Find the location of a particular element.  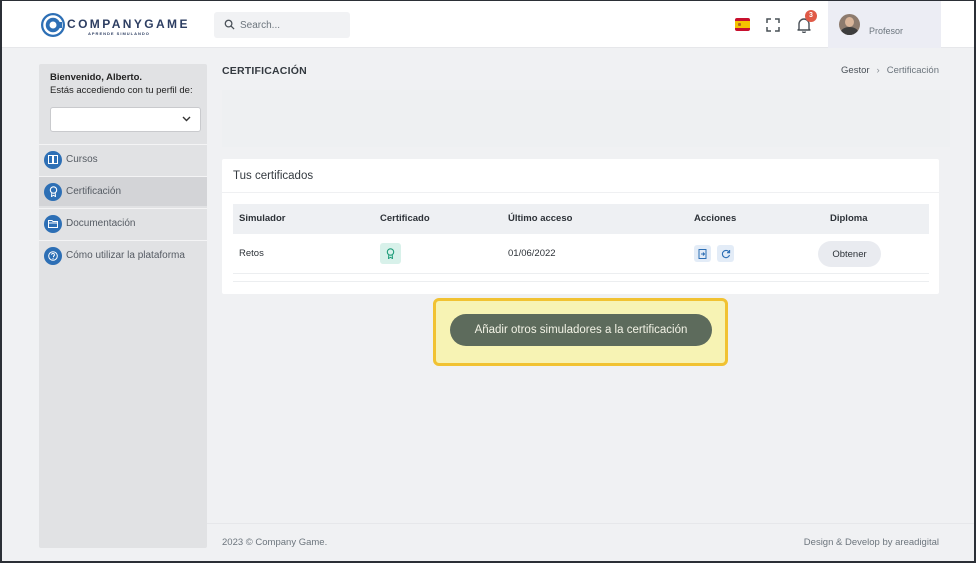

avatar is located at coordinates (849, 24).